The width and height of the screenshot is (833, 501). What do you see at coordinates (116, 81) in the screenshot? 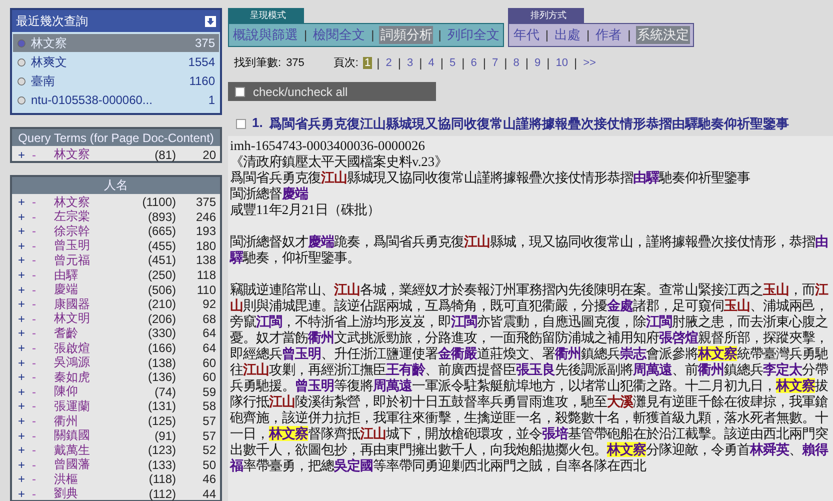
I see `recent-query-item: 臺南 1160` at bounding box center [116, 81].